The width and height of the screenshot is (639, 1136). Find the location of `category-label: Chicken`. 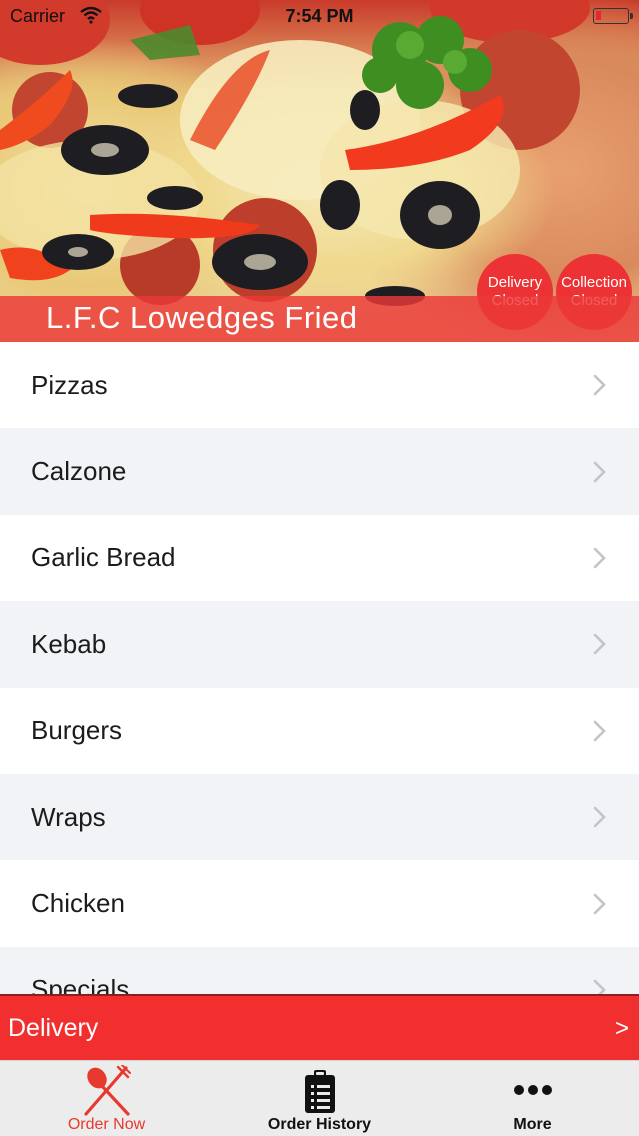

category-label: Chicken is located at coordinates (78, 903).